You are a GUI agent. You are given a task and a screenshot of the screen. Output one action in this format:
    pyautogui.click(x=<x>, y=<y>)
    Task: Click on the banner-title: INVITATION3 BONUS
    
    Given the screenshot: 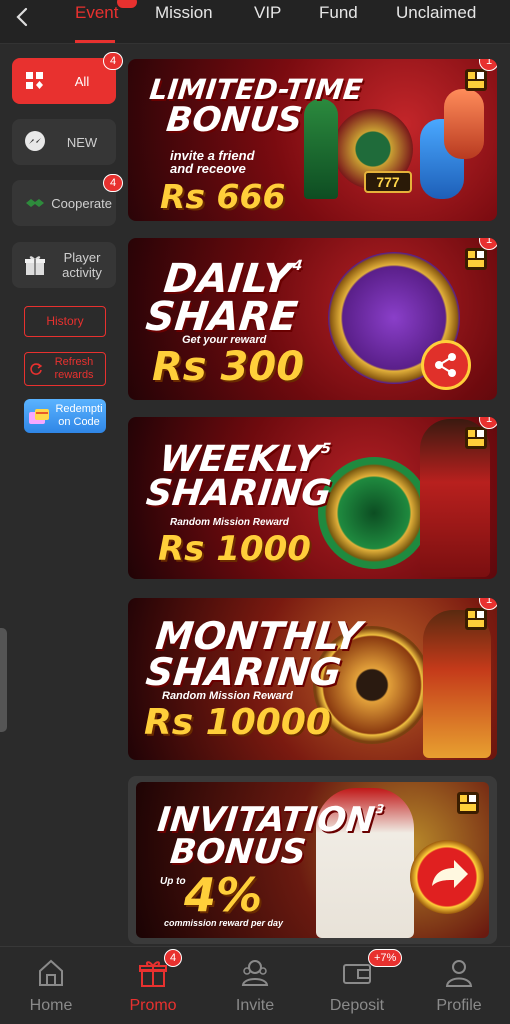 What is the action you would take?
    pyautogui.click(x=269, y=836)
    